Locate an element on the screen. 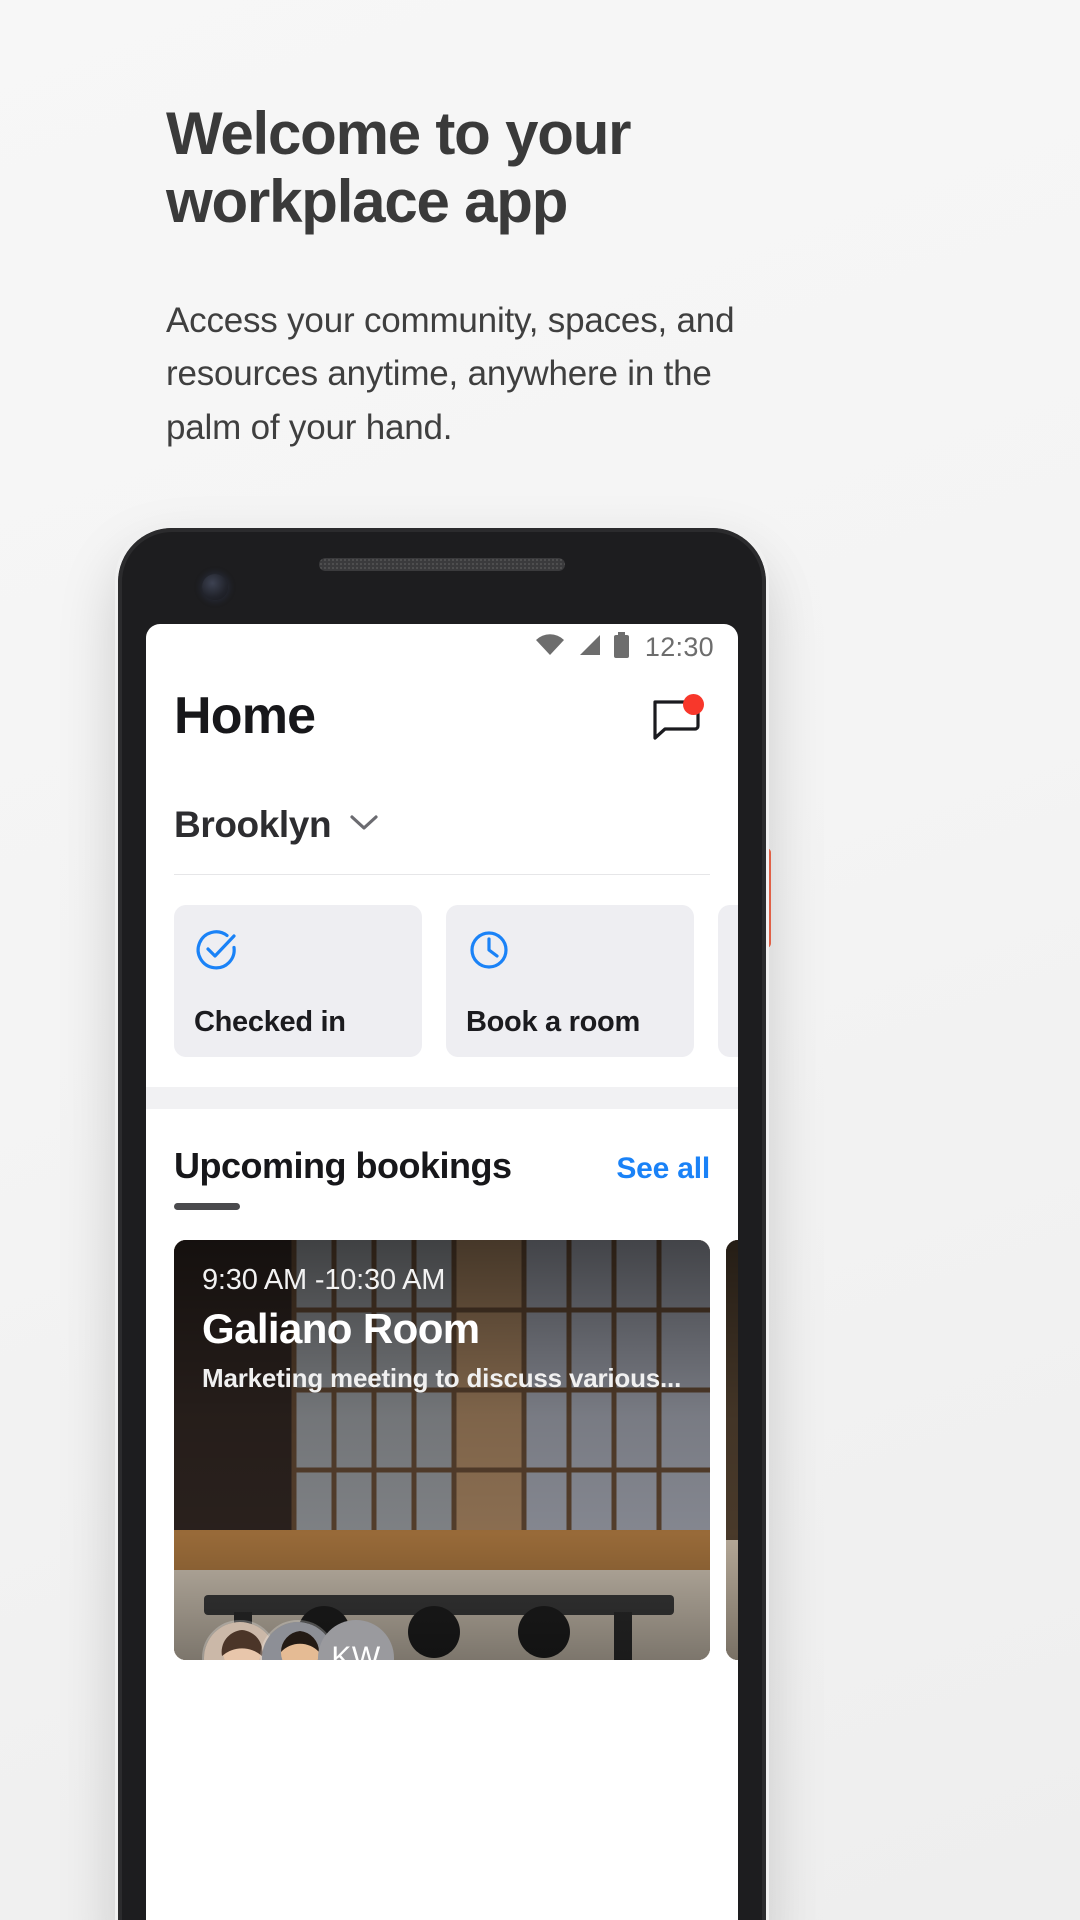 This screenshot has width=1080, height=1920. battery-icon is located at coordinates (621, 647).